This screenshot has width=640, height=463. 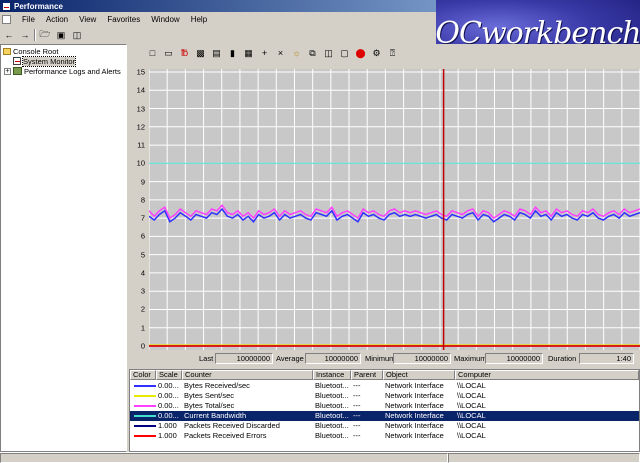 What do you see at coordinates (184, 53) in the screenshot?
I see `view-current-activity-icon: ℔` at bounding box center [184, 53].